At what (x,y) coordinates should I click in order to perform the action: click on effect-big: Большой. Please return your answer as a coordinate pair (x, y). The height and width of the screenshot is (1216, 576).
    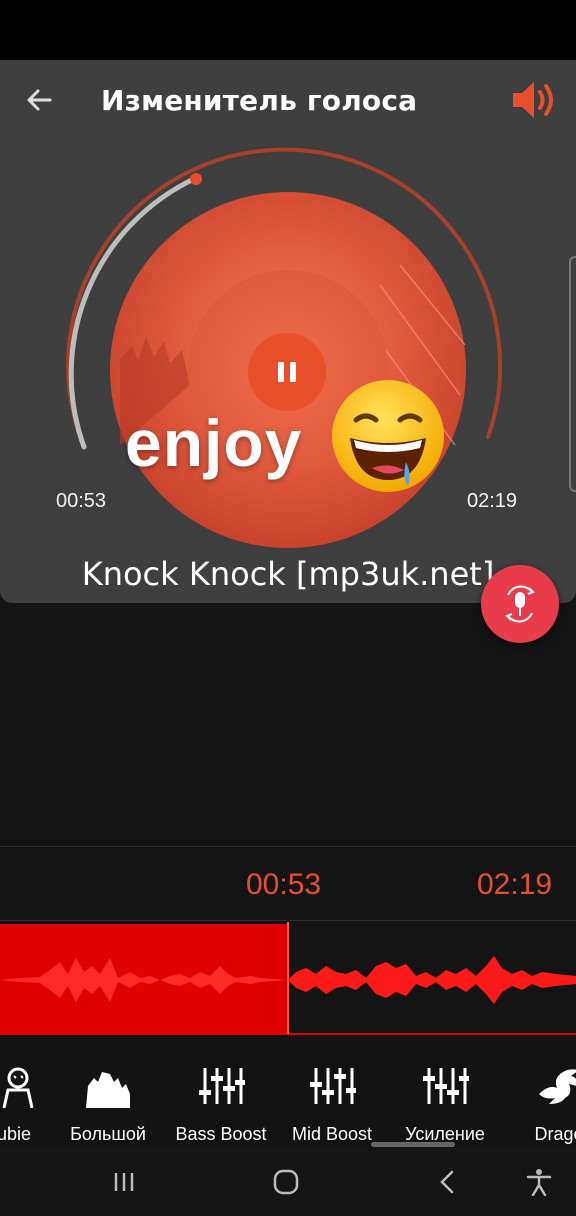
    Looking at the image, I should click on (108, 1094).